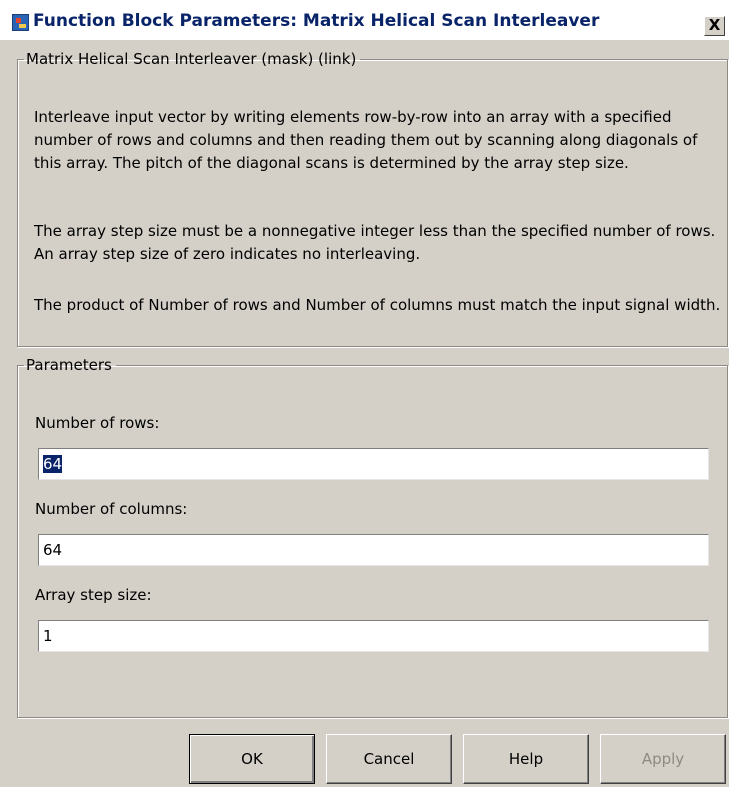 This screenshot has height=787, width=729. Describe the element at coordinates (20, 22) in the screenshot. I see `simulink-block-icon` at that location.